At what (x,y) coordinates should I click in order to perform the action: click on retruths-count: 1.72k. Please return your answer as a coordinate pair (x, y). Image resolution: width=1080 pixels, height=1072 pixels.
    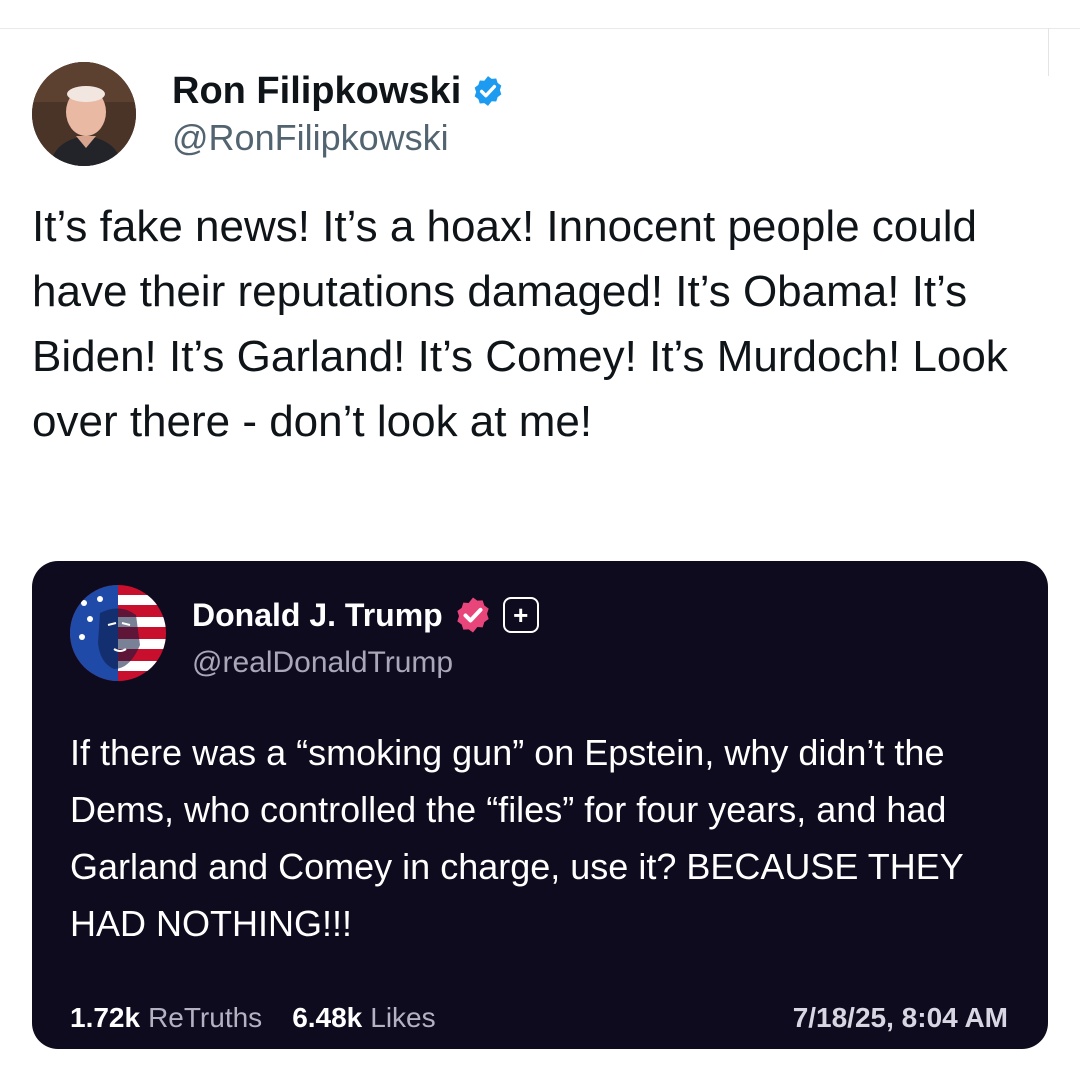
    Looking at the image, I should click on (105, 1017).